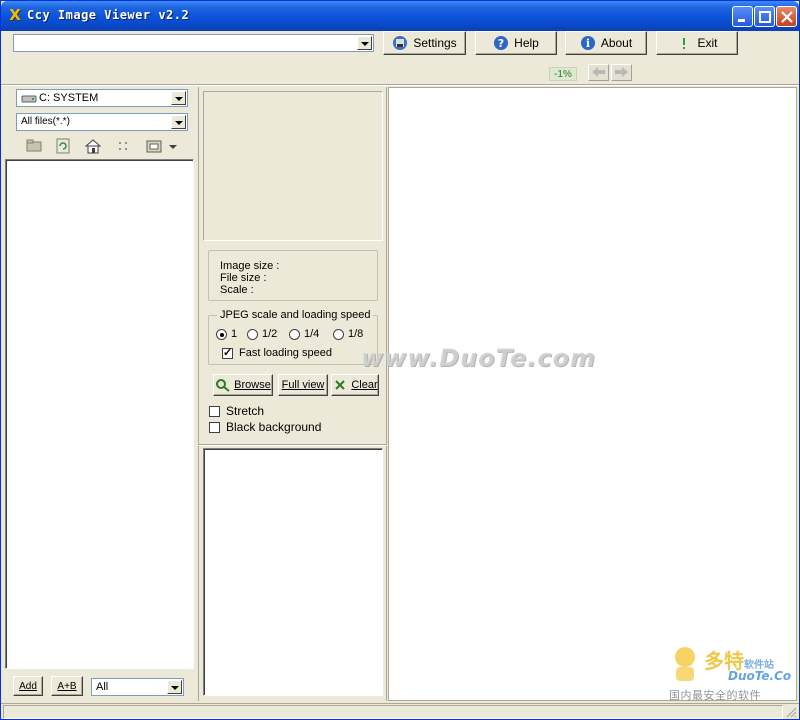 The height and width of the screenshot is (720, 800). Describe the element at coordinates (526, 43) in the screenshot. I see `help-label: Help` at that location.